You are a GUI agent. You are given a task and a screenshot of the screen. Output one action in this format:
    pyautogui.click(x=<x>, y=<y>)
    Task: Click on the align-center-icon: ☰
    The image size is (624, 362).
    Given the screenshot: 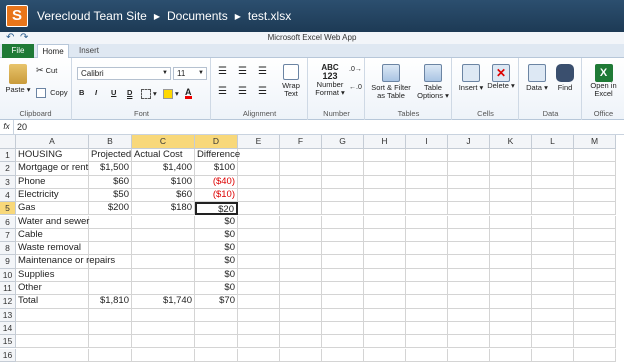 What is the action you would take?
    pyautogui.click(x=242, y=92)
    